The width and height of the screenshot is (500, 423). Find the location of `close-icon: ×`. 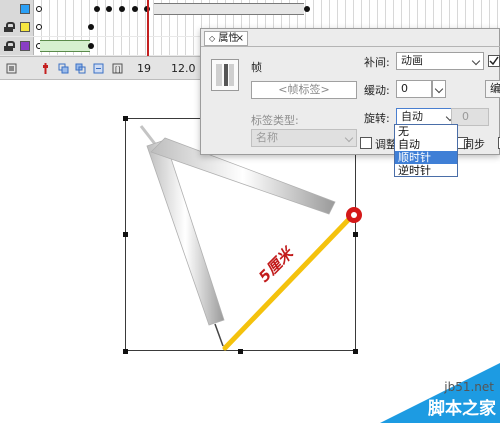

close-icon: × is located at coordinates (240, 38).